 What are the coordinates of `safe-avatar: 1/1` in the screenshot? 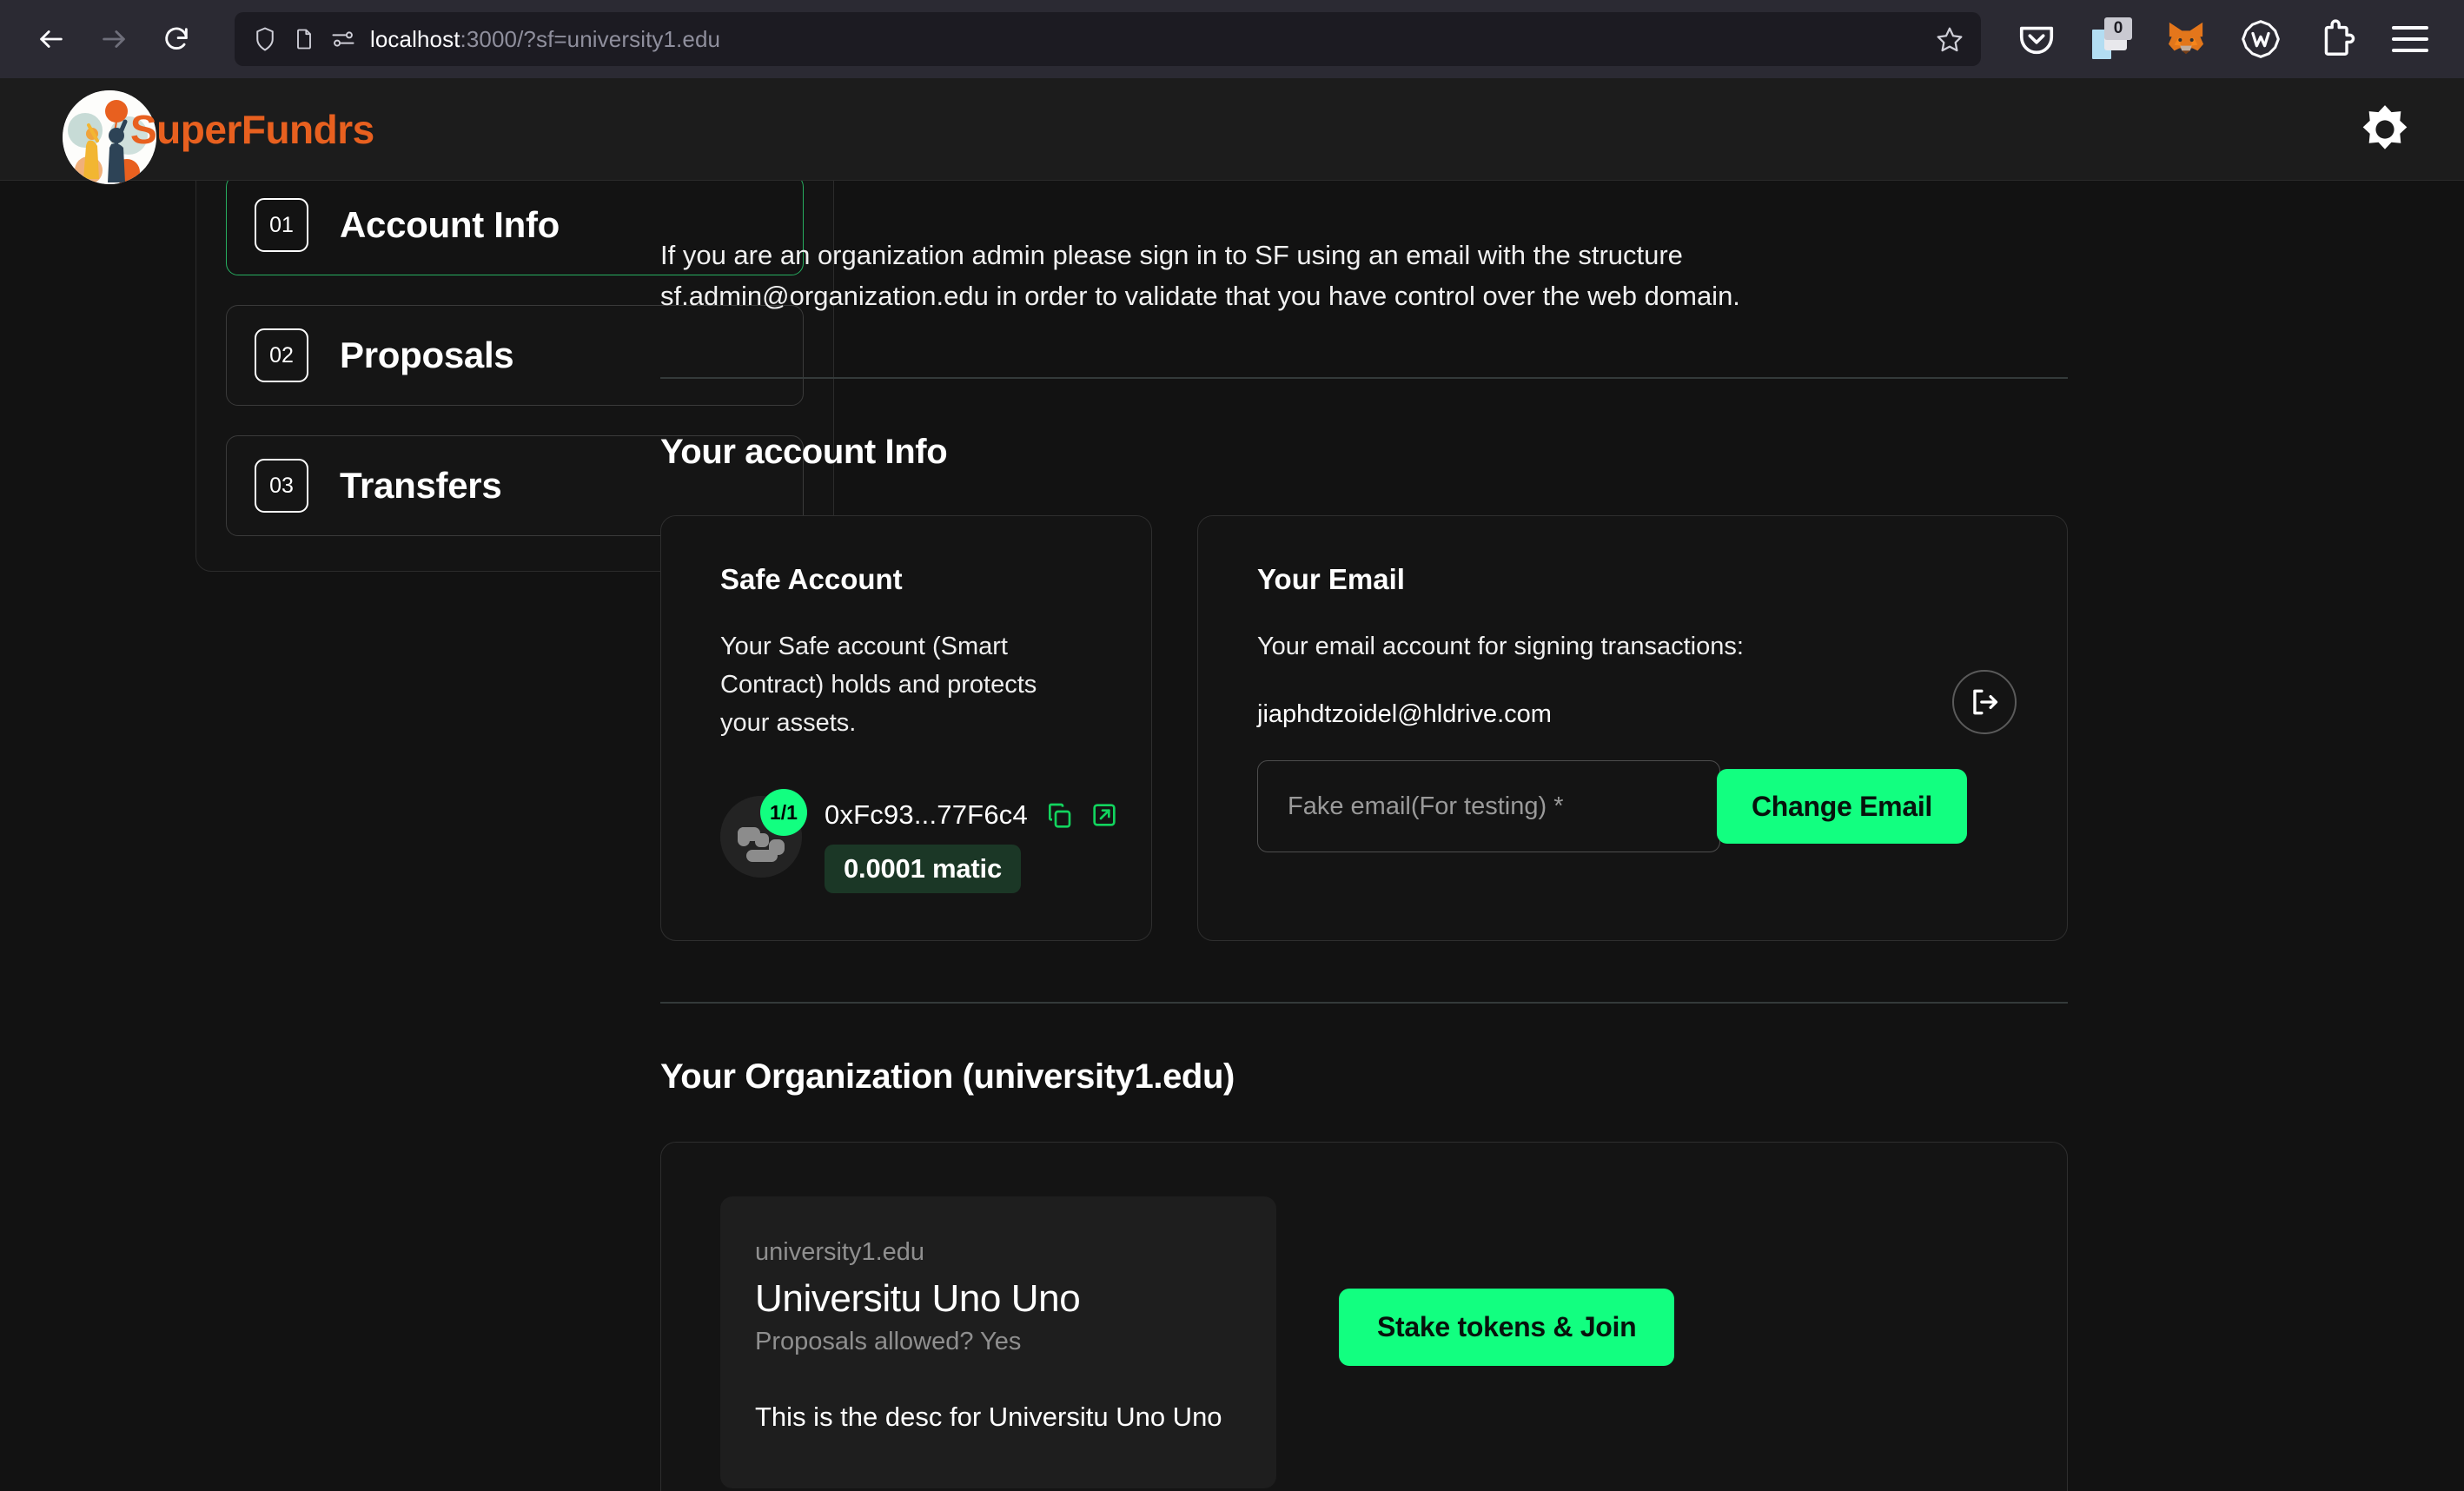 It's located at (763, 833).